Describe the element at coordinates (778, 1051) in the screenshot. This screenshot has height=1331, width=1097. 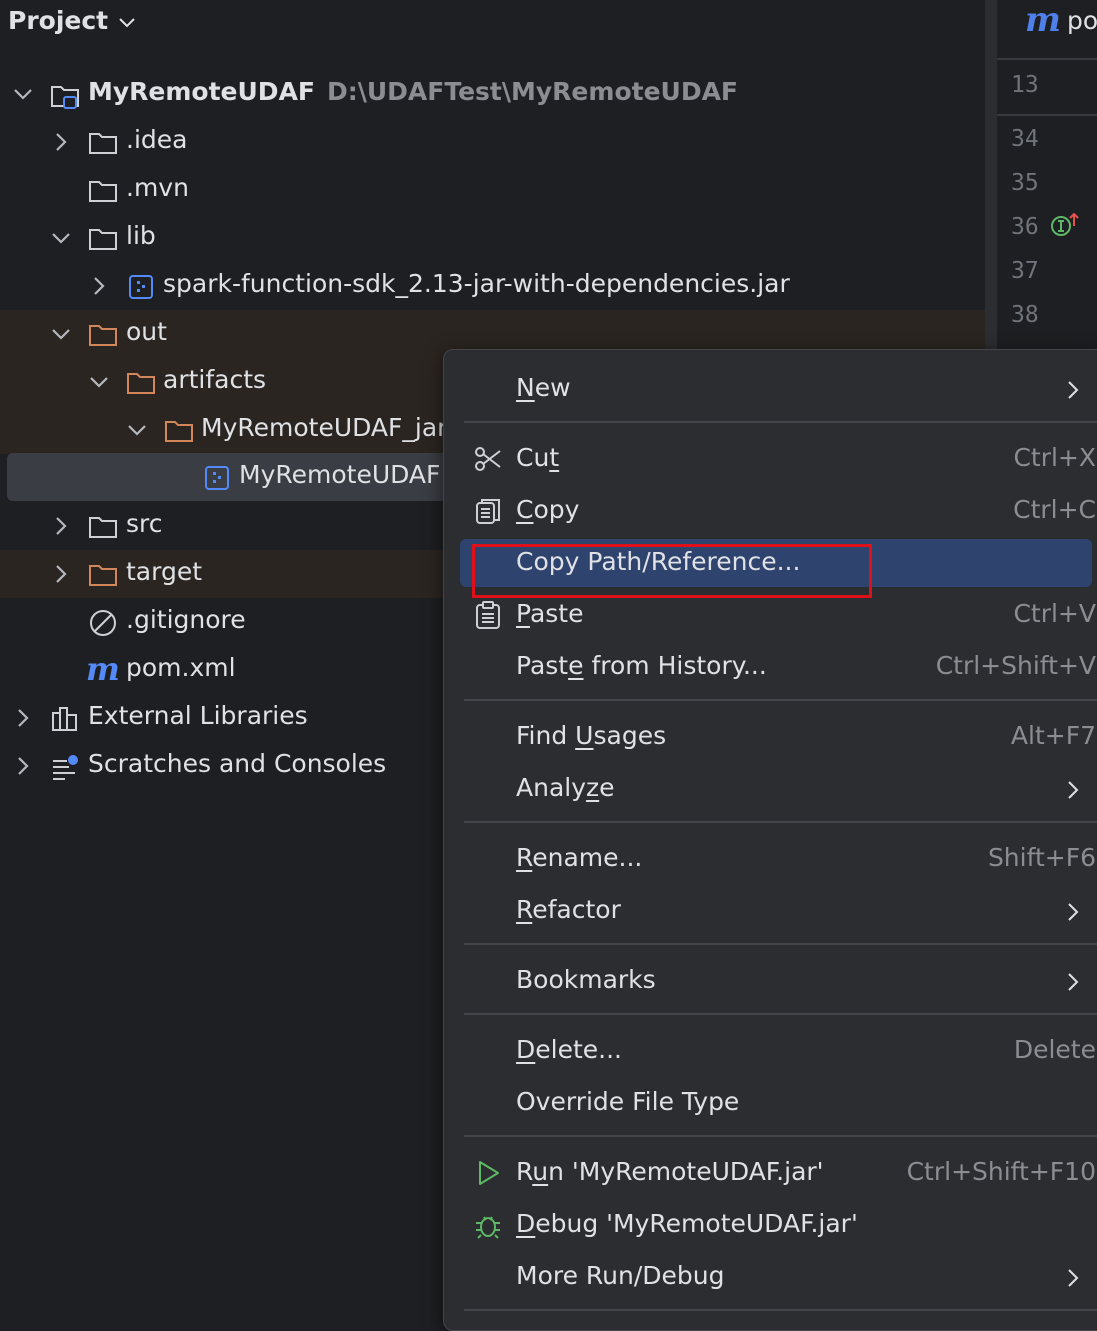
I see `menu-item-delete: Delete... Delete` at that location.